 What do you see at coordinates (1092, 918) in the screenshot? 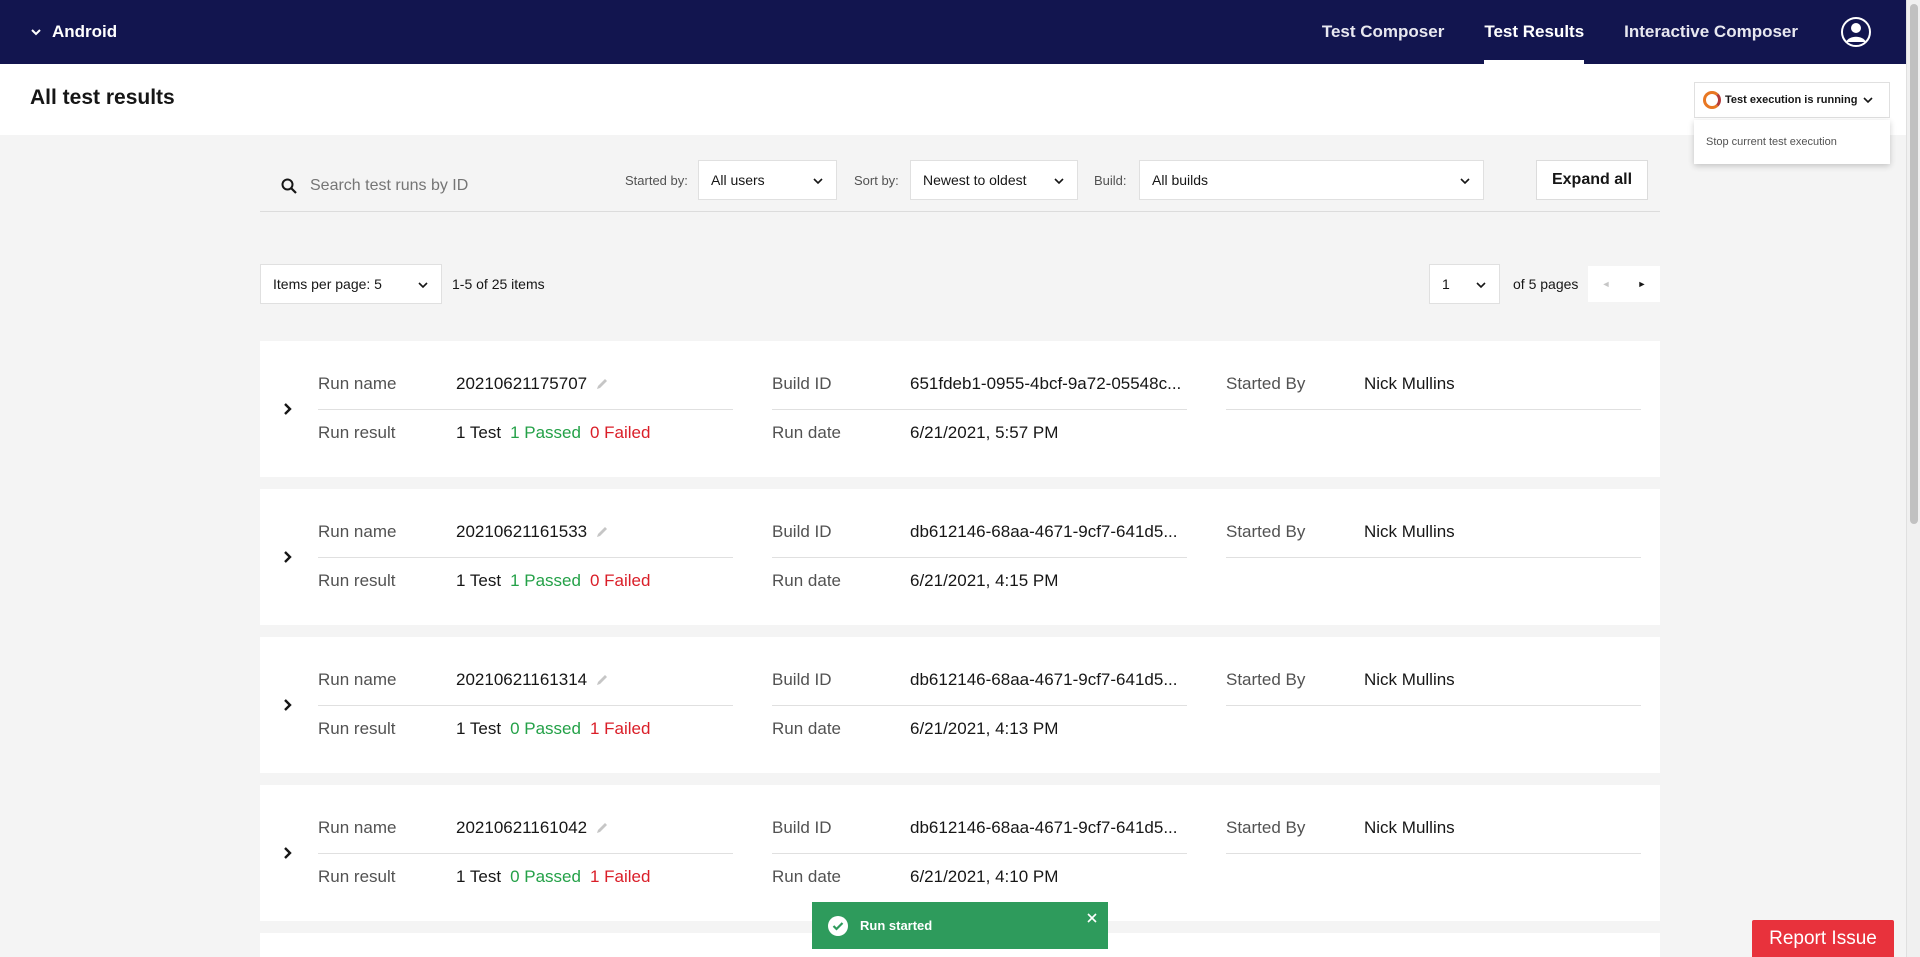
I see `close-icon` at bounding box center [1092, 918].